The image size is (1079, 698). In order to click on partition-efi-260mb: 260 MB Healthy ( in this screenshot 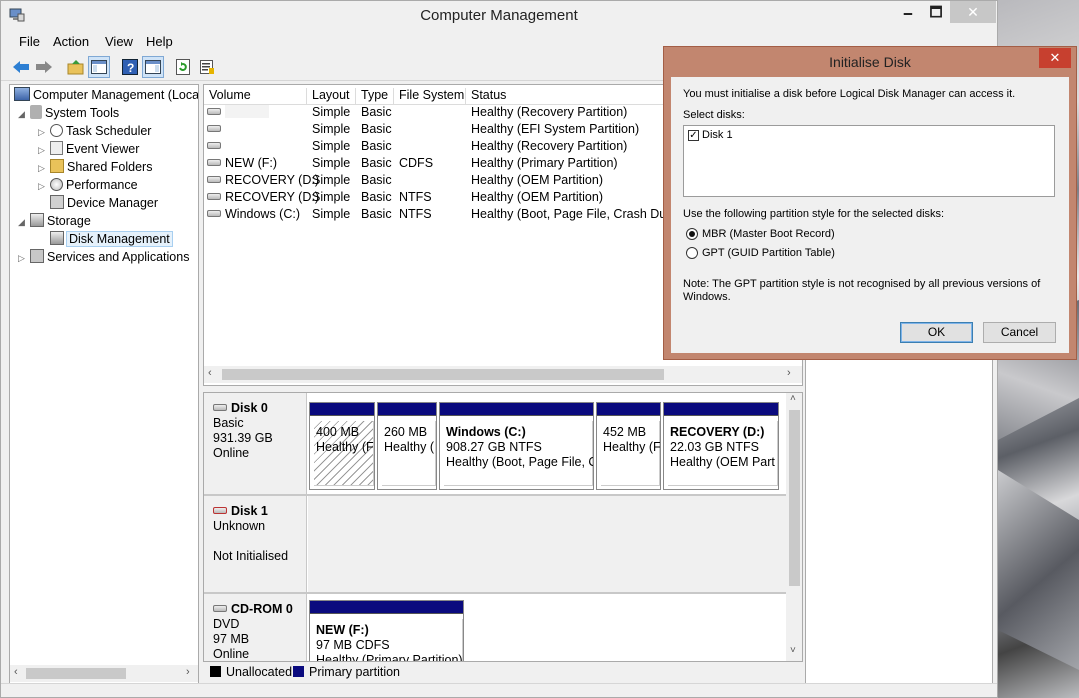, I will do `click(407, 446)`.